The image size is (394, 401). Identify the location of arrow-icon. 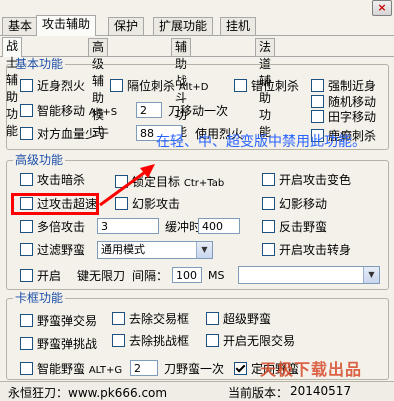
(127, 185).